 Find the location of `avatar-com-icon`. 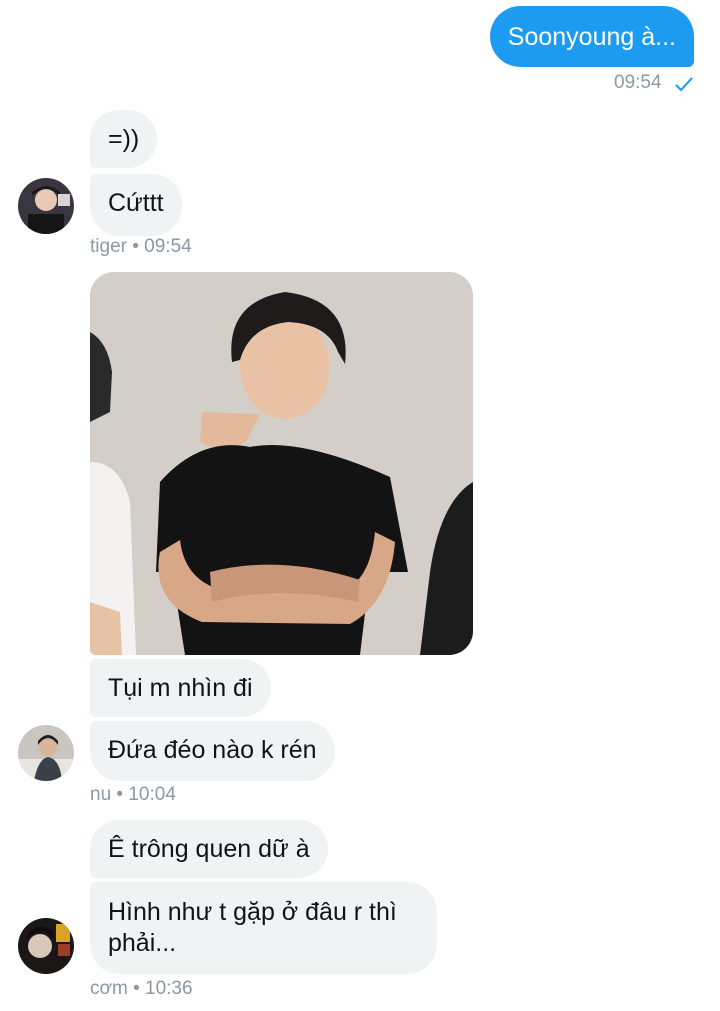

avatar-com-icon is located at coordinates (46, 946).